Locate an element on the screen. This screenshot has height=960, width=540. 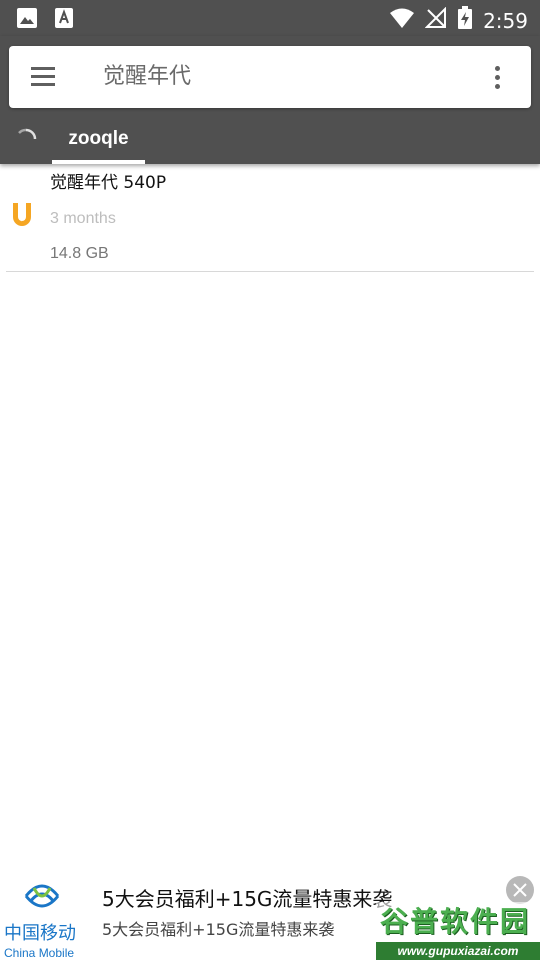
watermark: 谷普软件园 www.gupuxiazai.com is located at coordinates (458, 931).